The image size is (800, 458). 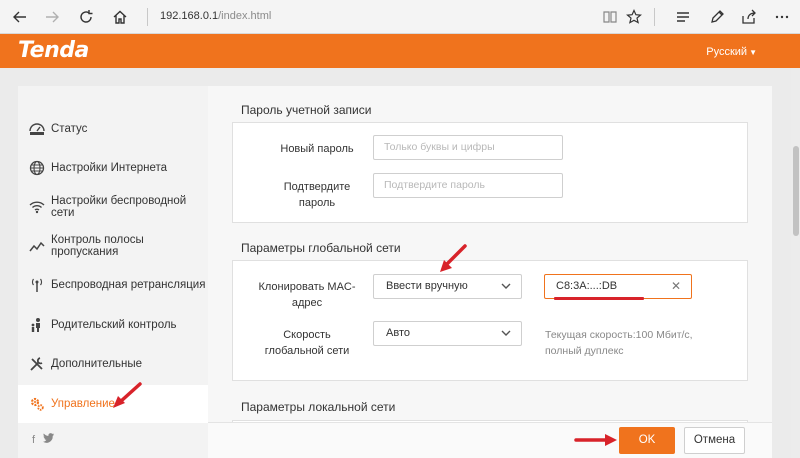 What do you see at coordinates (321, 248) in the screenshot?
I see `wan-settings-title: Параметры глобальной сети` at bounding box center [321, 248].